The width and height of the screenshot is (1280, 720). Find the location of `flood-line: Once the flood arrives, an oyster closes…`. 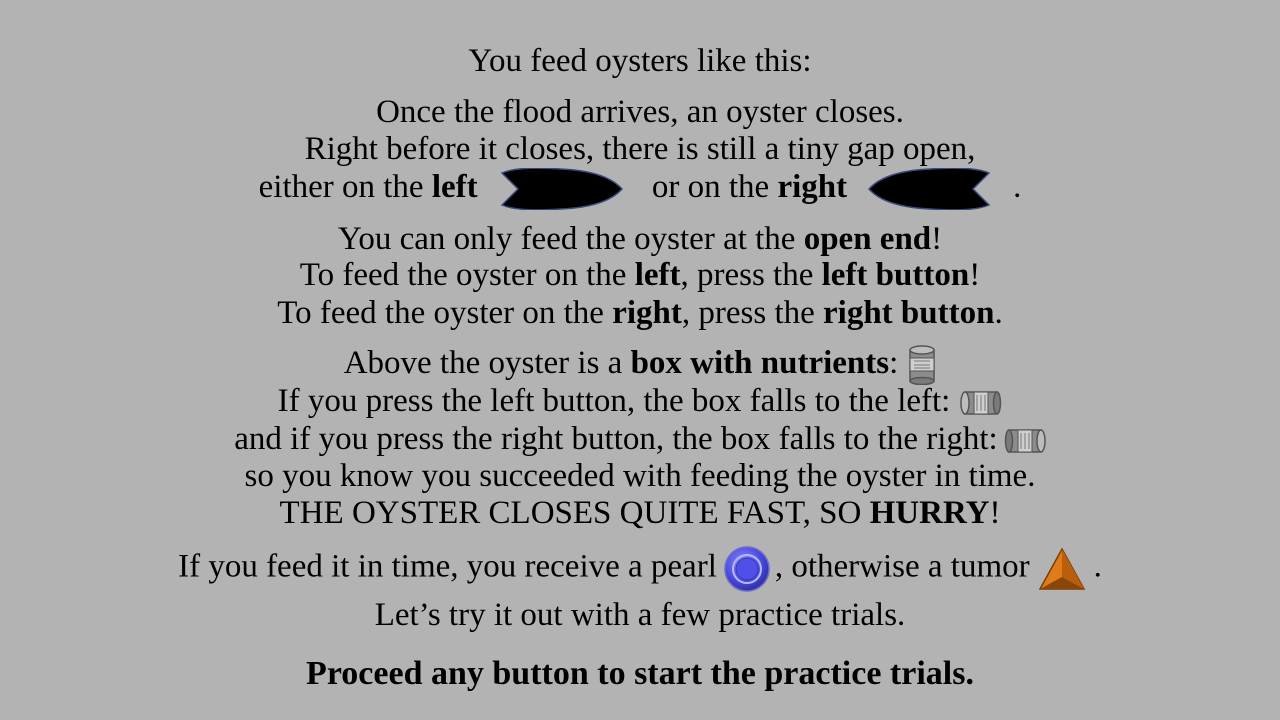

flood-line: Once the flood arrives, an oyster closes… is located at coordinates (640, 112).